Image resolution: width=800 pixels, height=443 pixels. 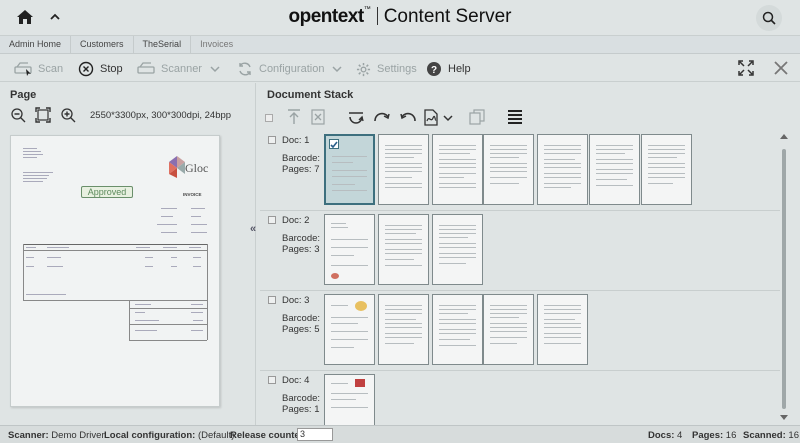 I want to click on delete-page-icon, so click(x=318, y=117).